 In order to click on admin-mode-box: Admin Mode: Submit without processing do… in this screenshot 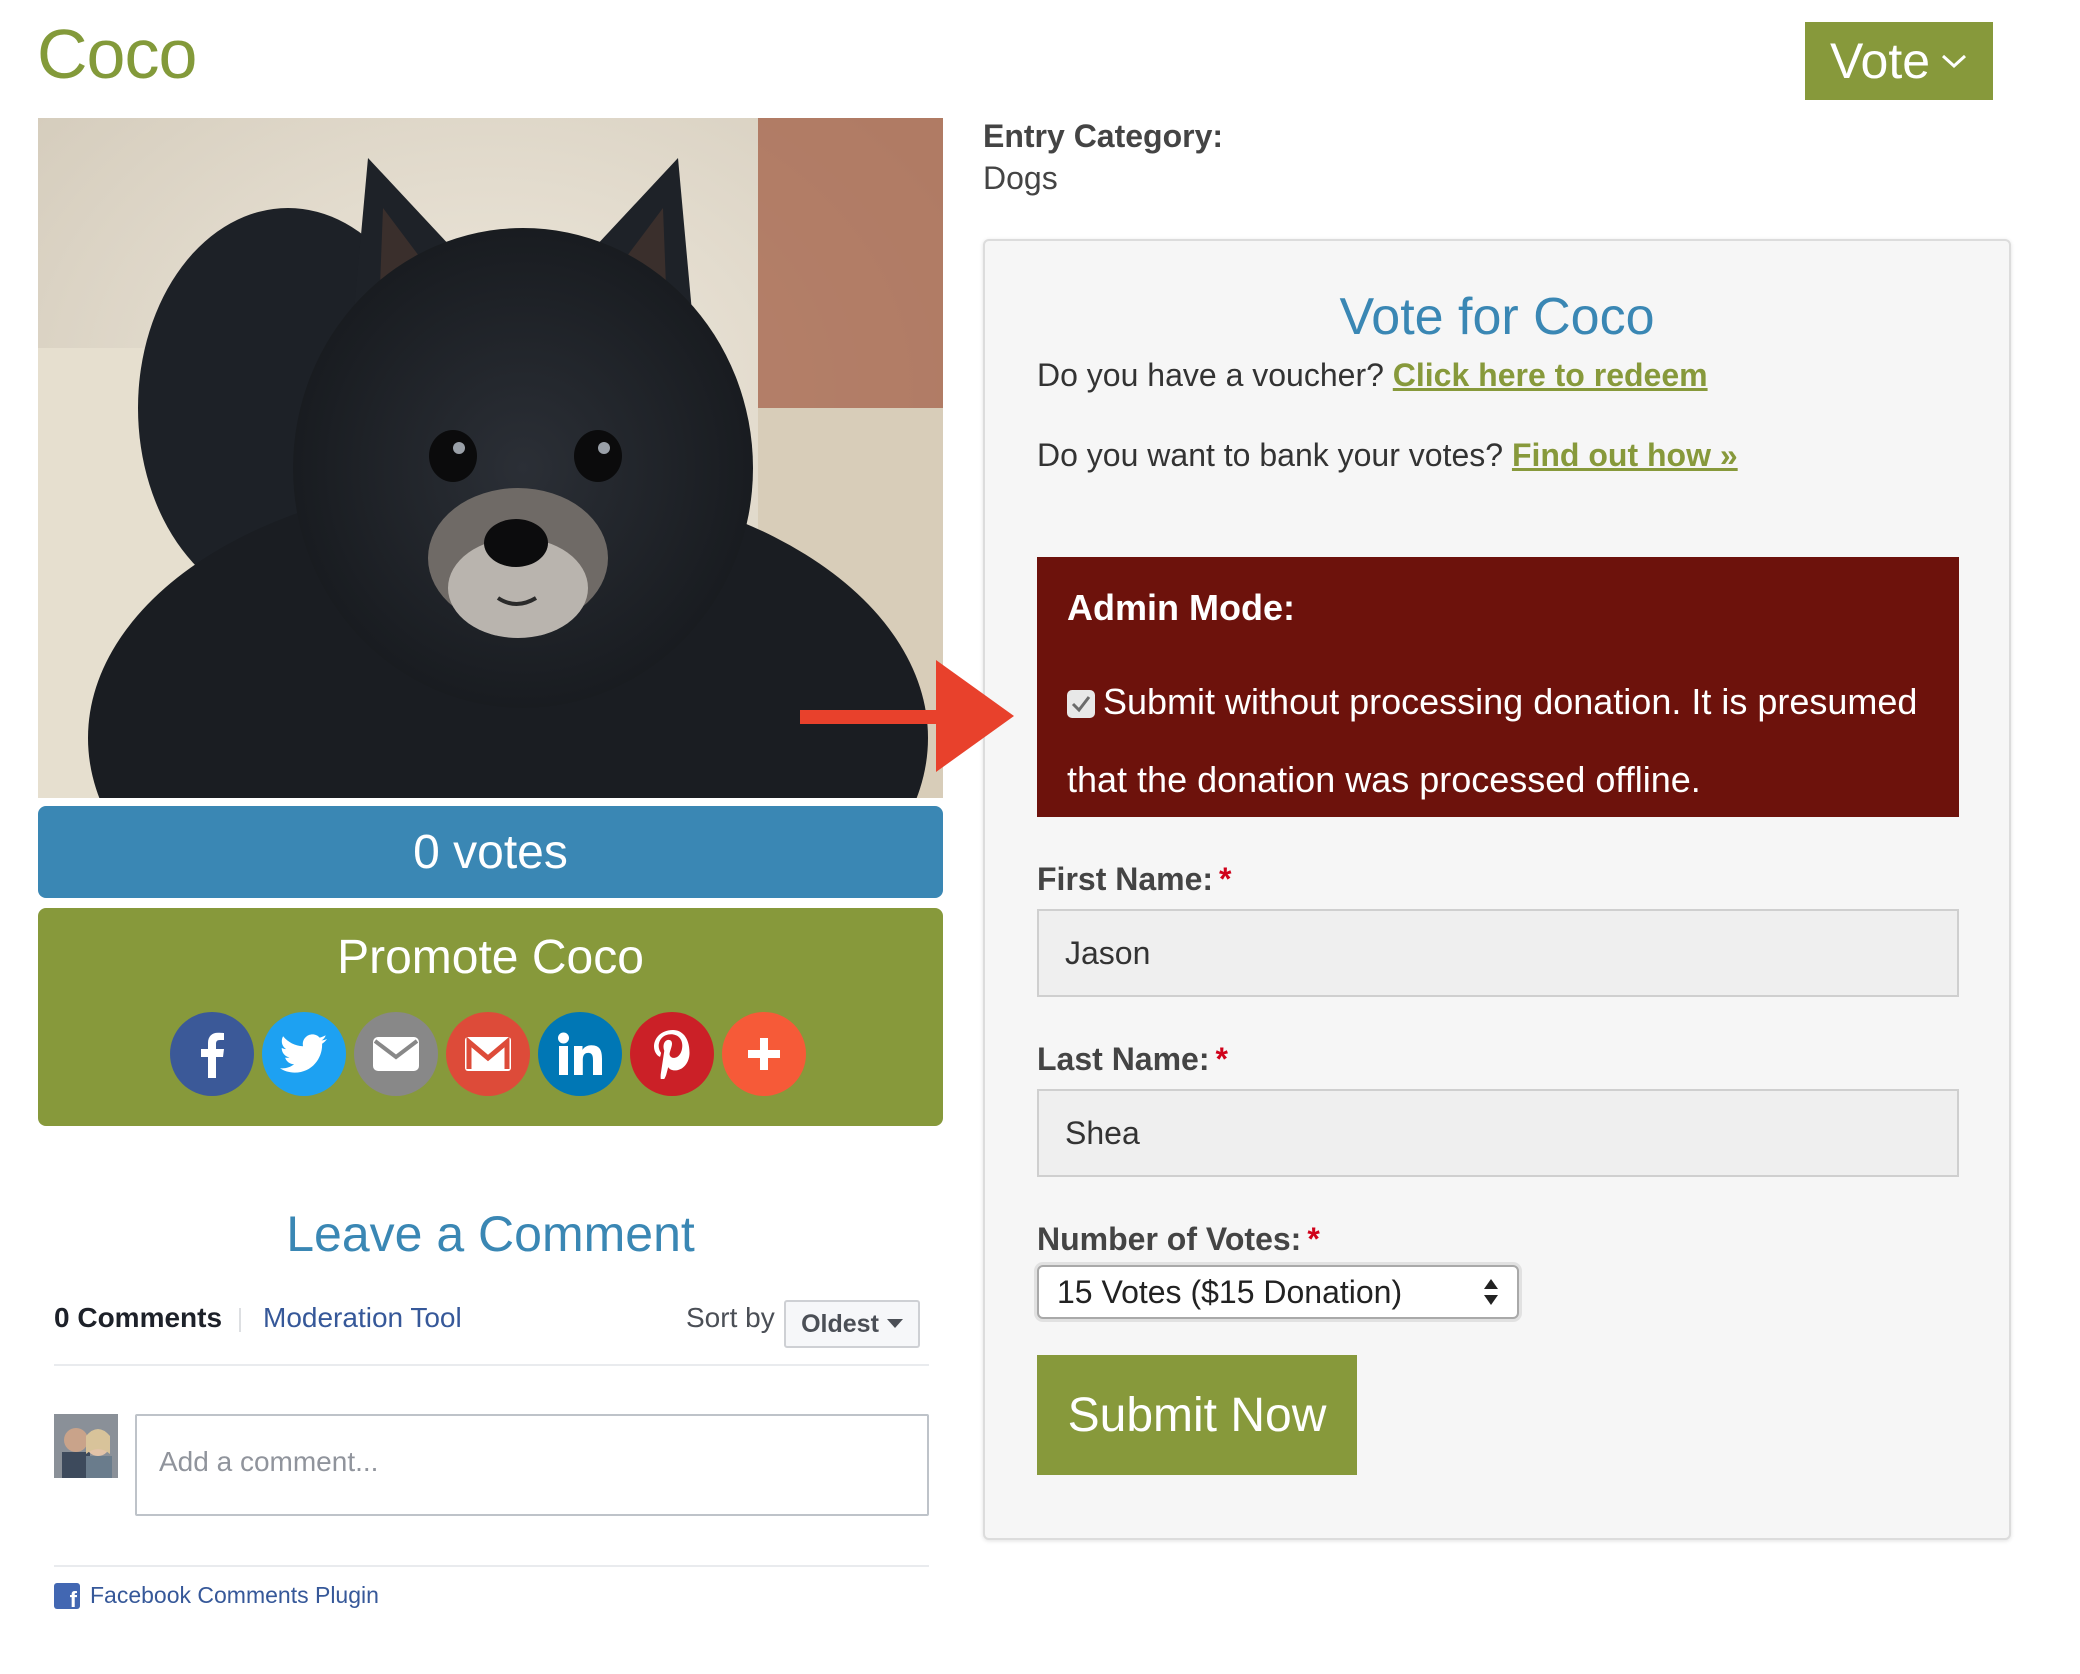, I will do `click(1498, 687)`.